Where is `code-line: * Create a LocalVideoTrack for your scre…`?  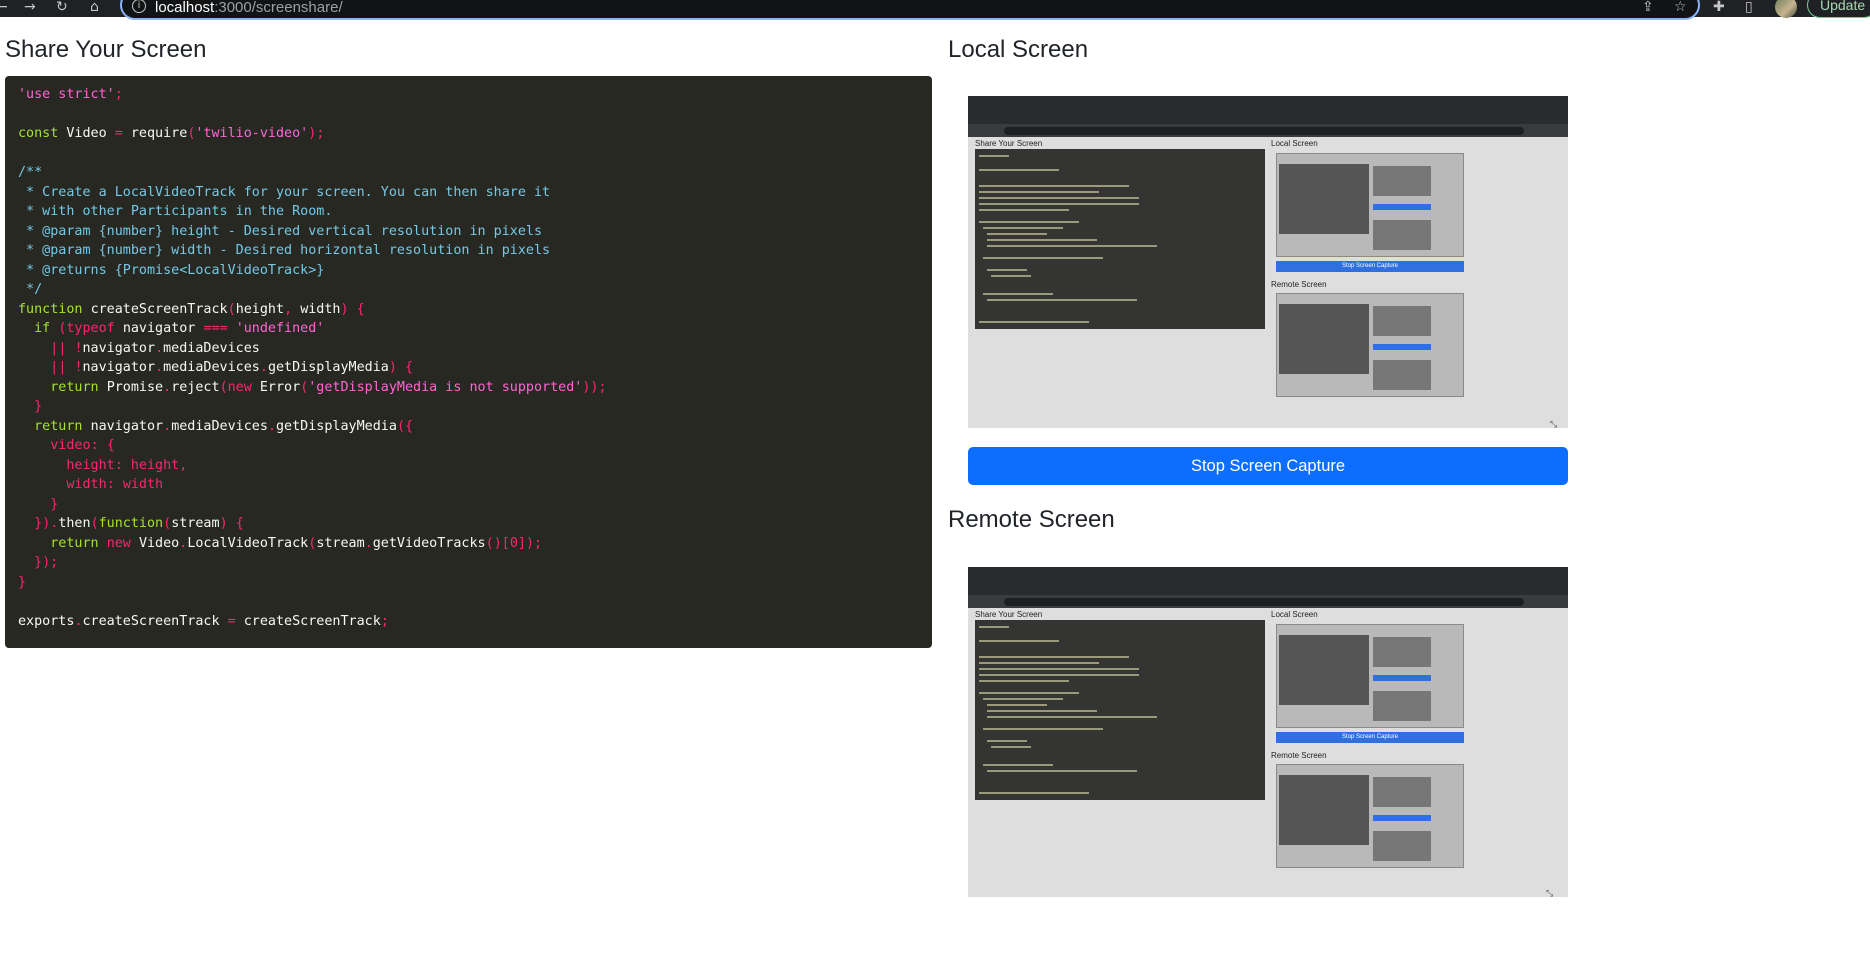 code-line: * Create a LocalVideoTrack for your scre… is located at coordinates (284, 192).